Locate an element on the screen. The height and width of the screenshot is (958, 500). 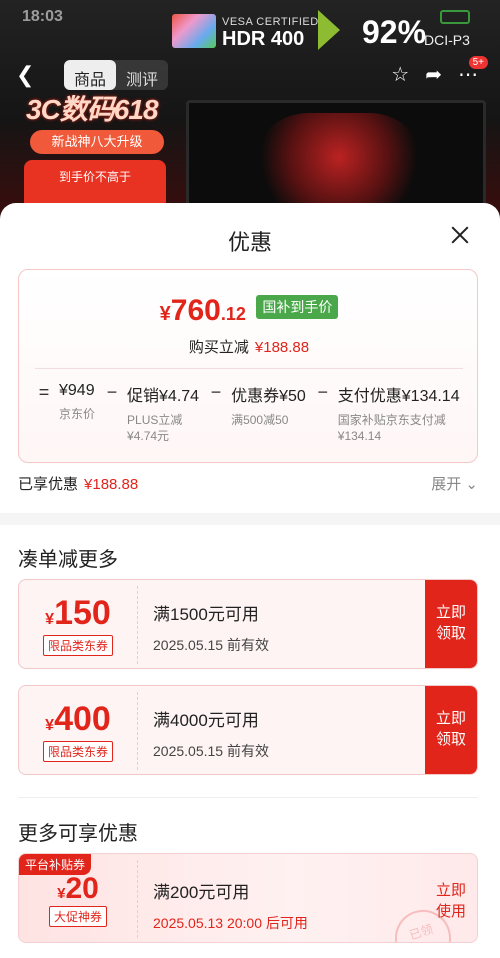
coupon-amount: ¥20 大促神券 is located at coordinates (78, 898).